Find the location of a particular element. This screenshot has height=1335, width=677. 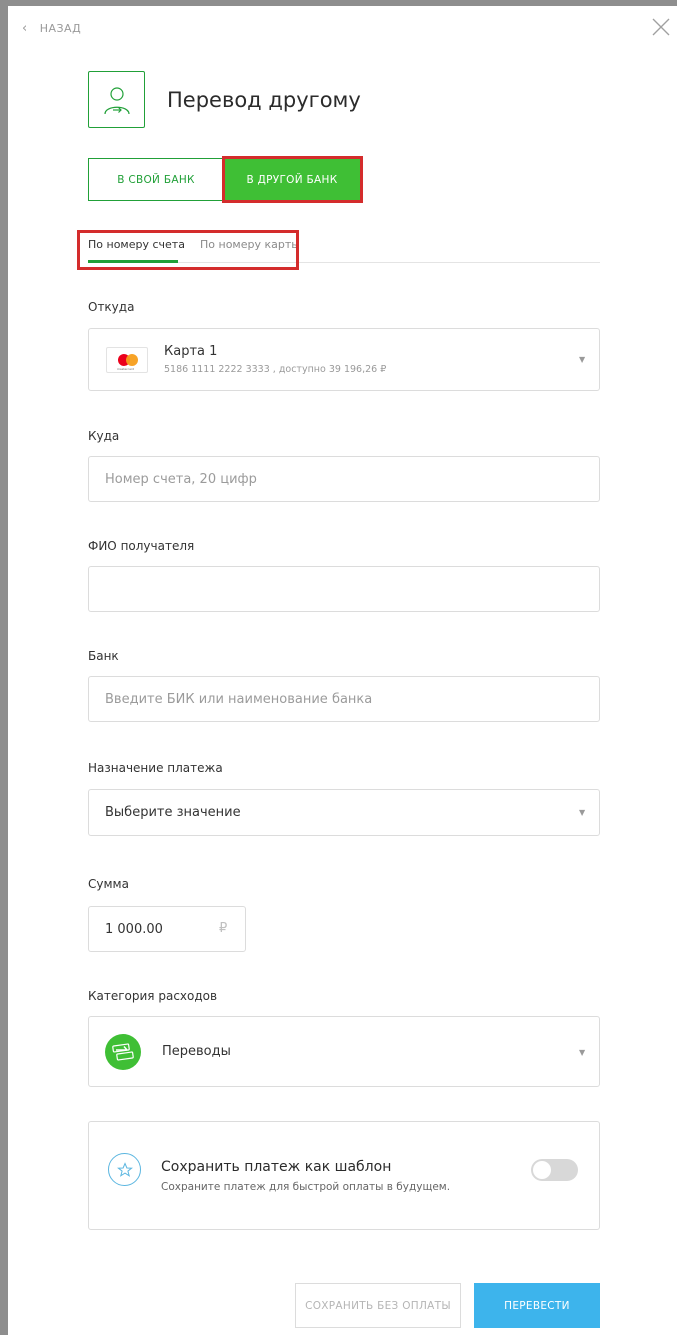

amount-label: Сумма is located at coordinates (108, 884).